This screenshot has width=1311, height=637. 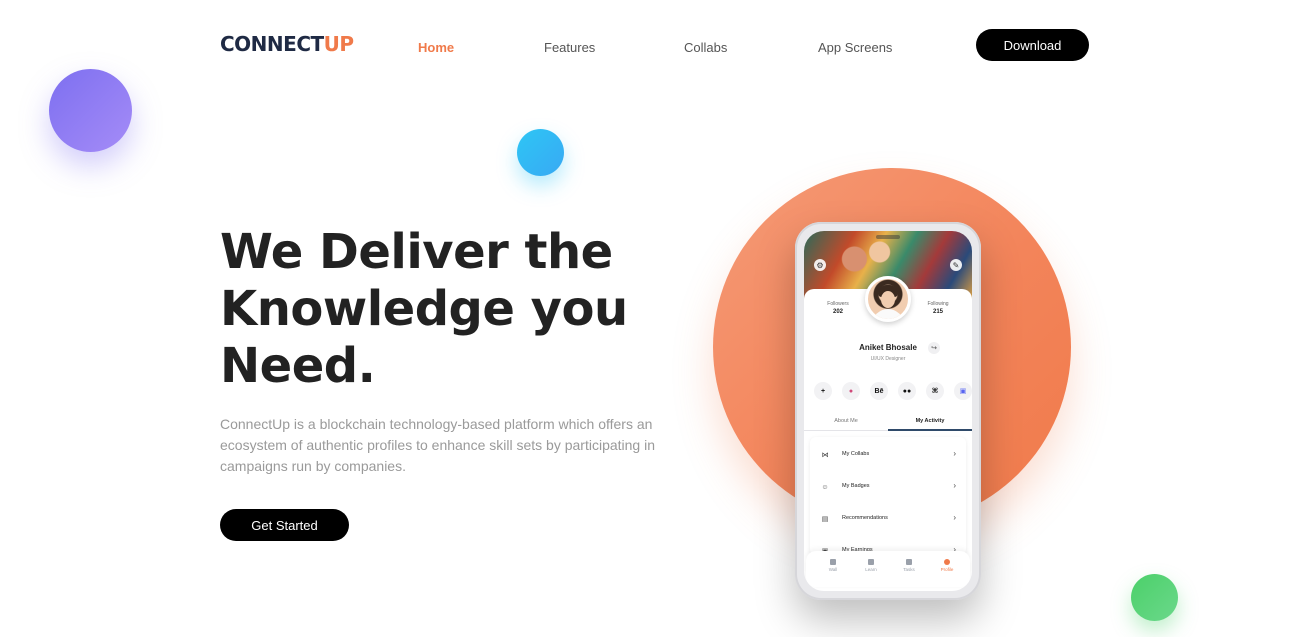 What do you see at coordinates (705, 47) in the screenshot?
I see `nav-collabs: Collabs` at bounding box center [705, 47].